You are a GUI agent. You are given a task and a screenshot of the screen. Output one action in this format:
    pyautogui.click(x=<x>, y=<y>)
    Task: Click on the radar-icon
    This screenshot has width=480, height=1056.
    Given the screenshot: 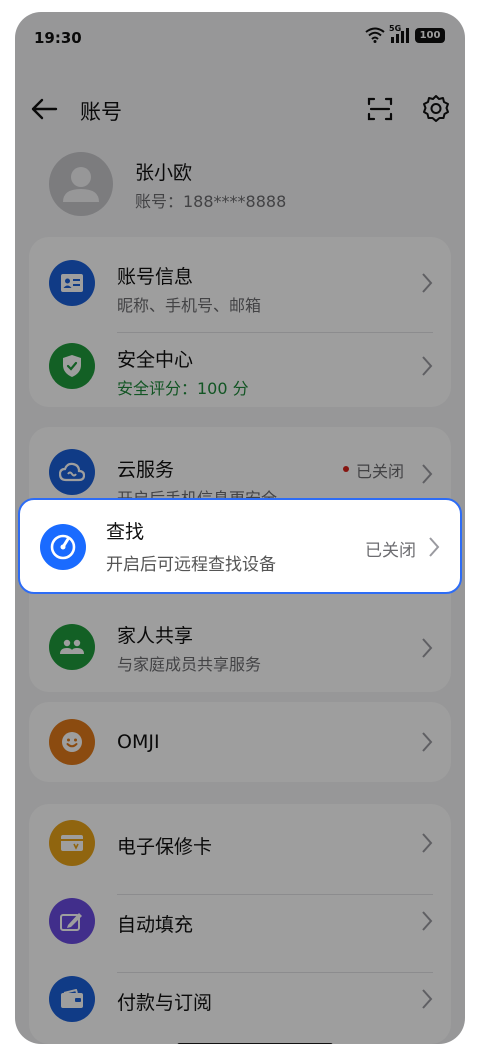 What is the action you would take?
    pyautogui.click(x=63, y=547)
    